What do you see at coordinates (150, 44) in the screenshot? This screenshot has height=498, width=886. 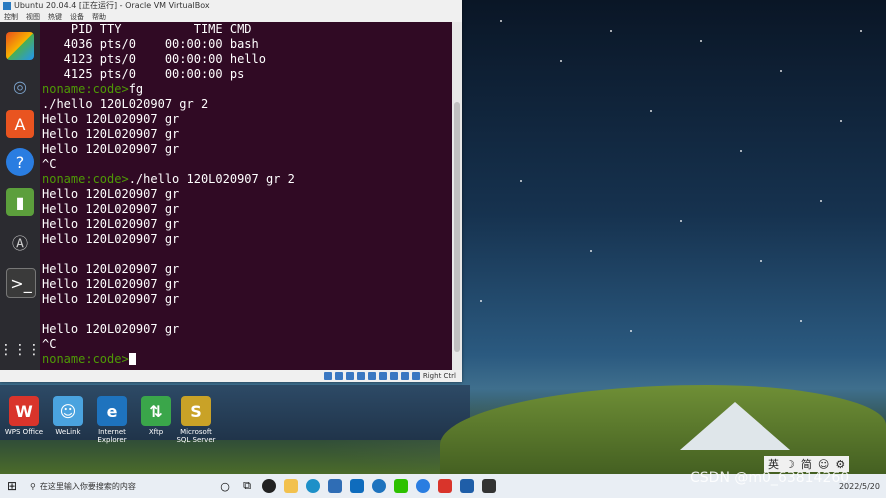 I see `terminal-text: 4036 pts/0 00:00:00 bash` at bounding box center [150, 44].